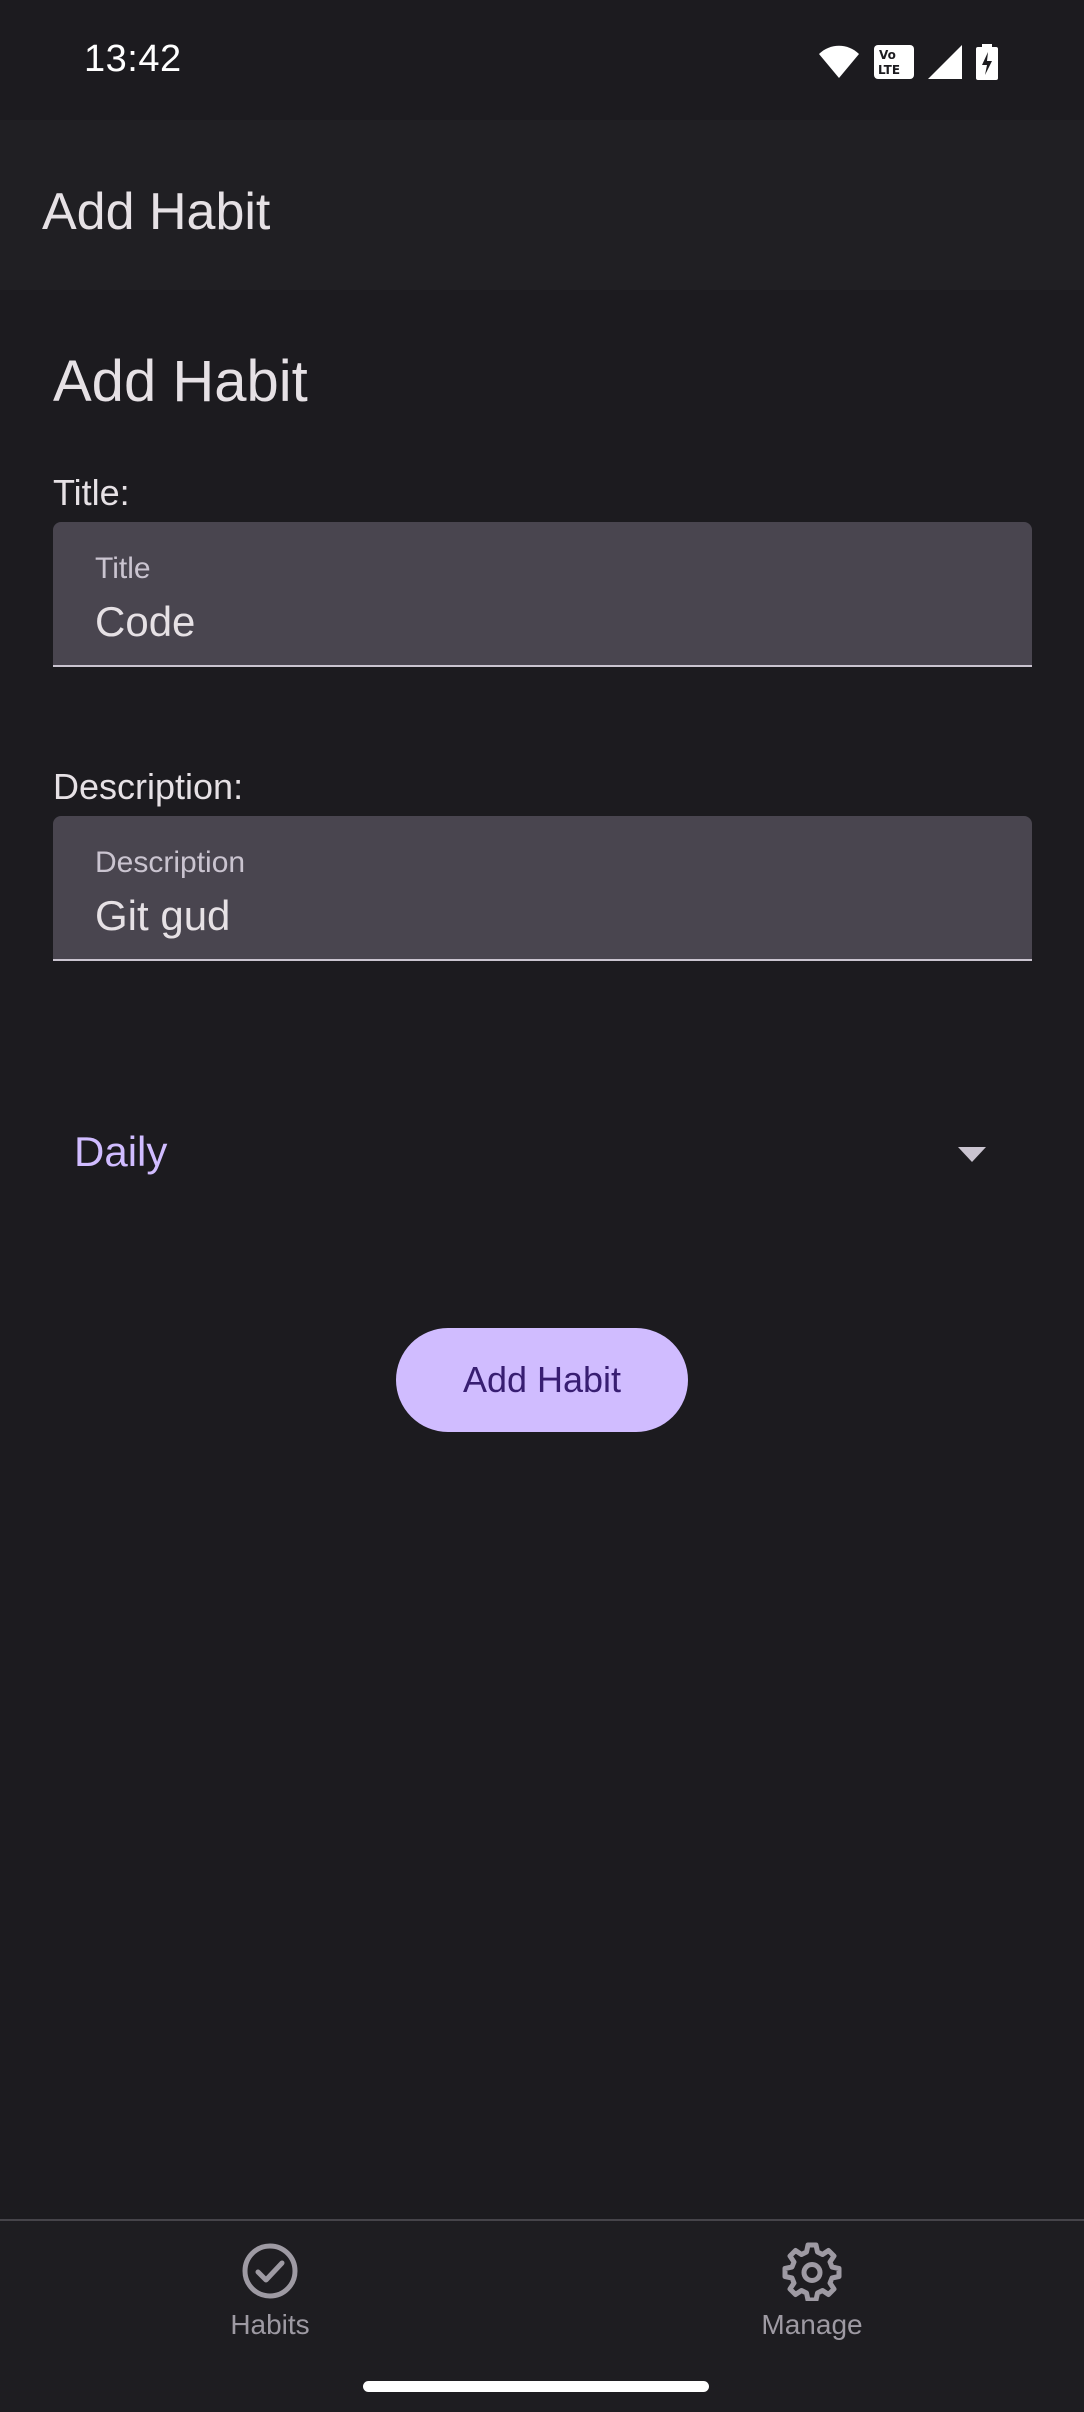 Image resolution: width=1084 pixels, height=2412 pixels. What do you see at coordinates (542, 60) in the screenshot?
I see `status-bar: 13:42 Vo LTE` at bounding box center [542, 60].